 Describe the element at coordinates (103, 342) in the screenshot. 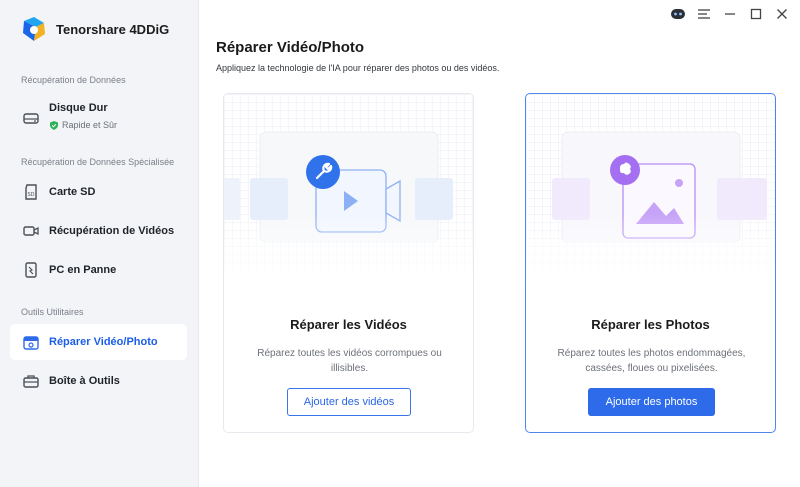

I see `sidebar-item-label: Réparer Vidéo/Photo` at that location.